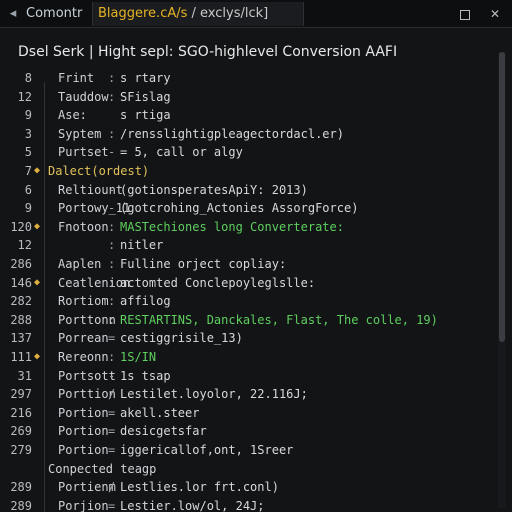  I want to click on line-key: Porrean, so click(83, 338).